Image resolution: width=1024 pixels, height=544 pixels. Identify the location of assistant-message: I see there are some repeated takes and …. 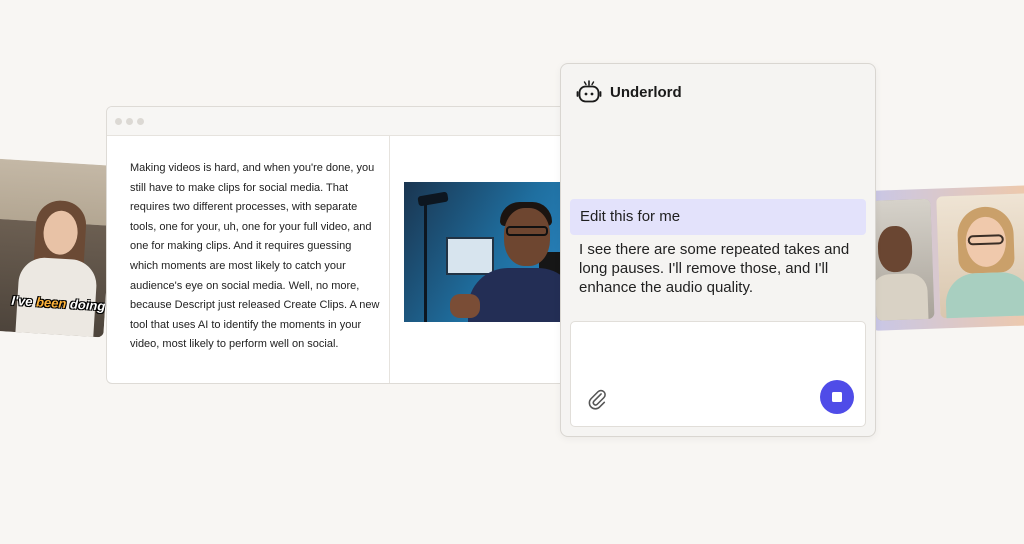
(714, 268).